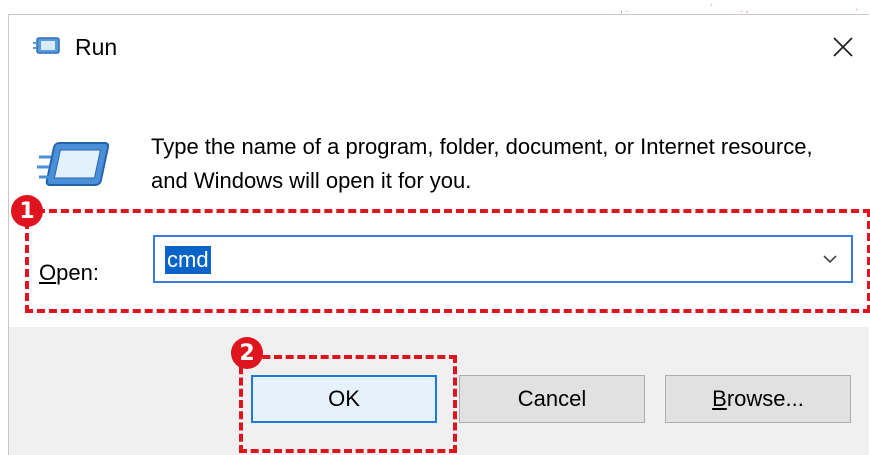  I want to click on cancel-button-label: Cancel, so click(552, 398).